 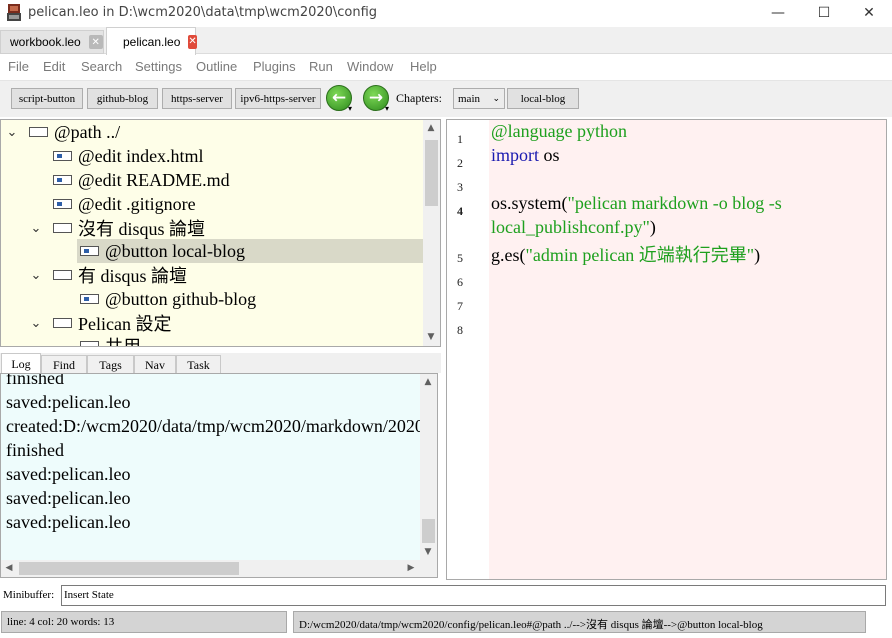 What do you see at coordinates (573, 227) in the screenshot?
I see `code-line-wrapped: local_publishconf.py")` at bounding box center [573, 227].